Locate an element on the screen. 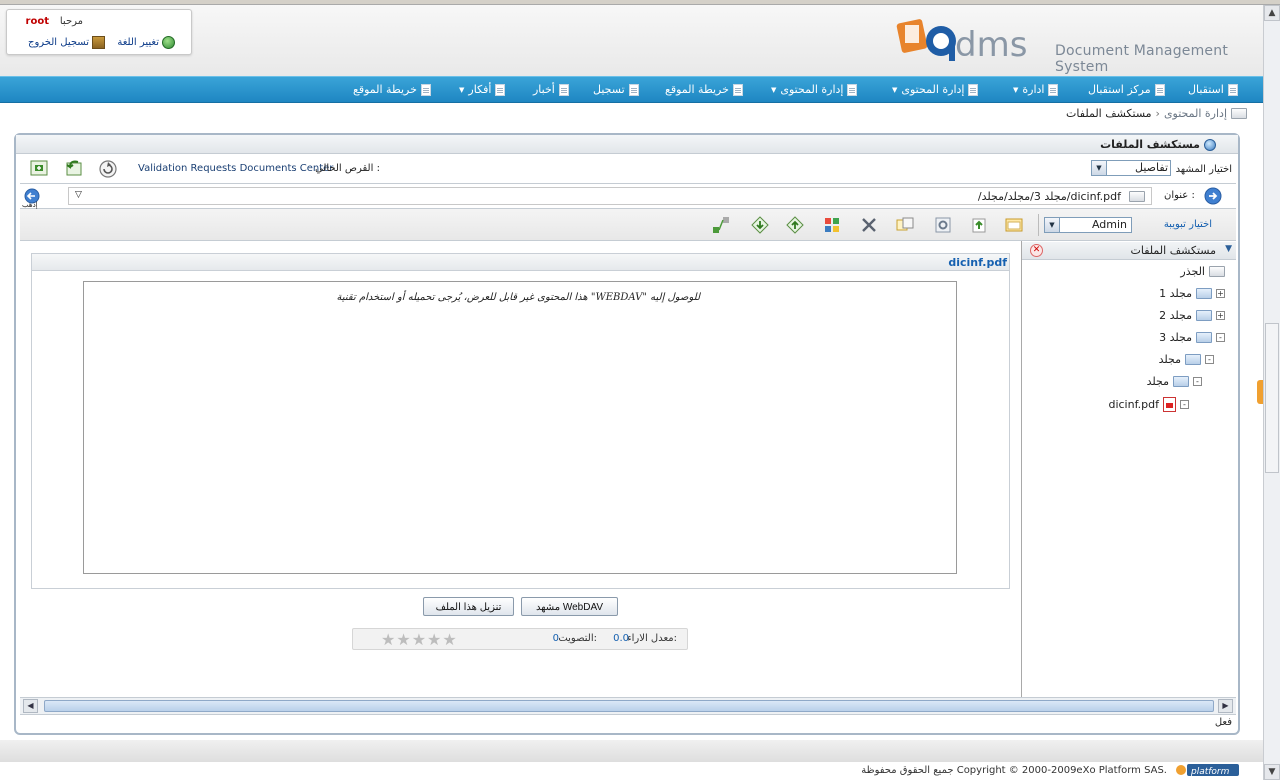 The width and height of the screenshot is (1280, 780). view-select: ▼ تفاصيل is located at coordinates (1131, 168).